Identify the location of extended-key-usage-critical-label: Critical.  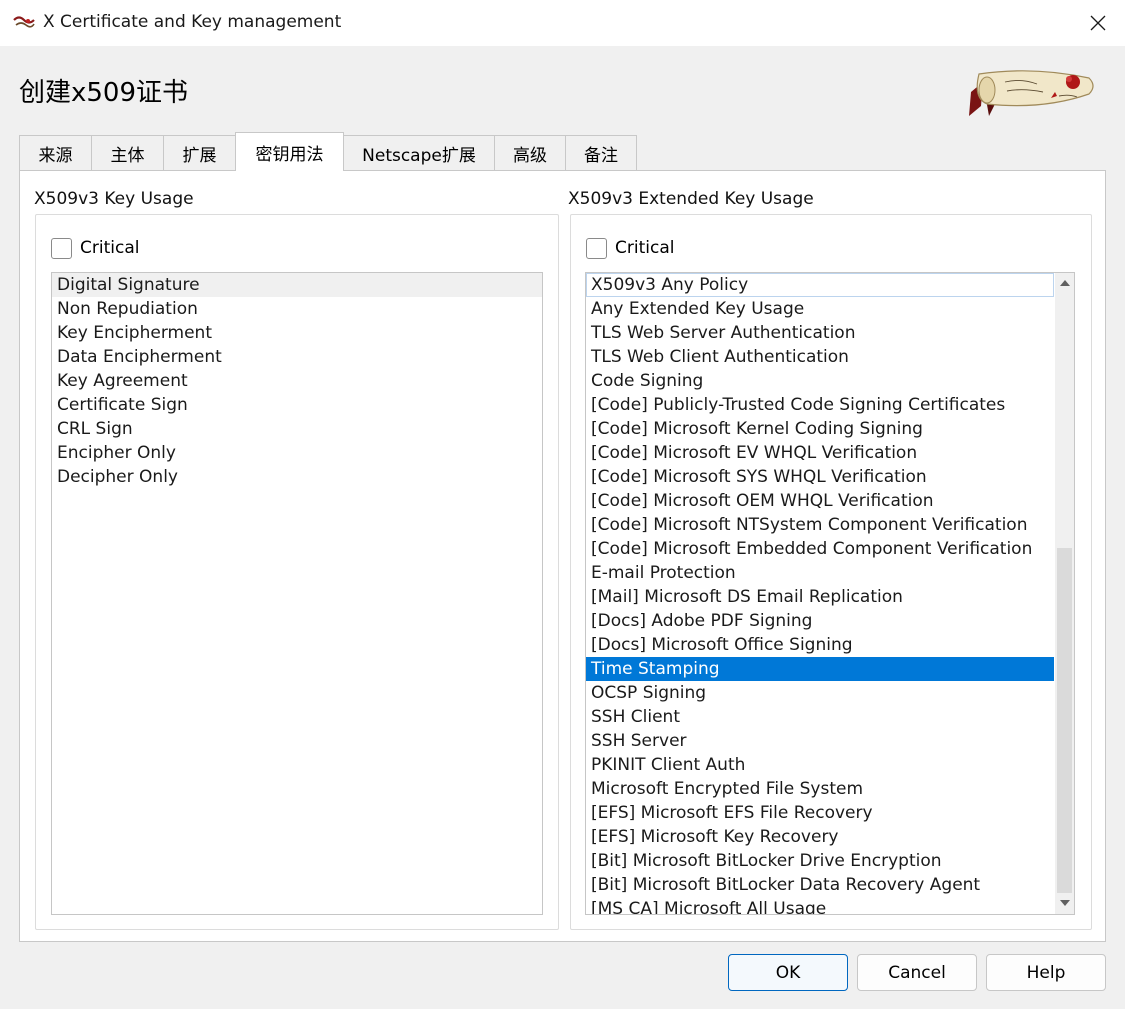
(645, 248).